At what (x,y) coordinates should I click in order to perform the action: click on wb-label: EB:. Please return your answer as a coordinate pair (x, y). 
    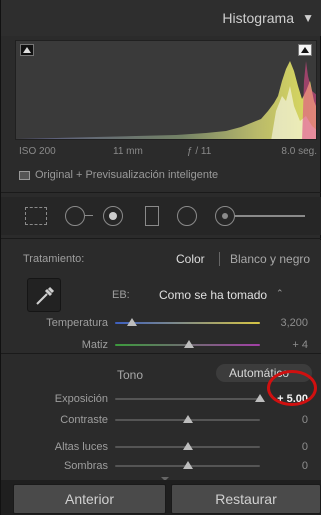
    Looking at the image, I should click on (121, 295).